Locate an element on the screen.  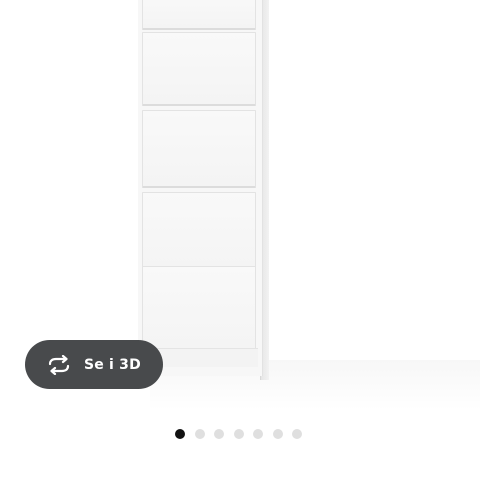
rotate-3d-icon is located at coordinates (59, 365).